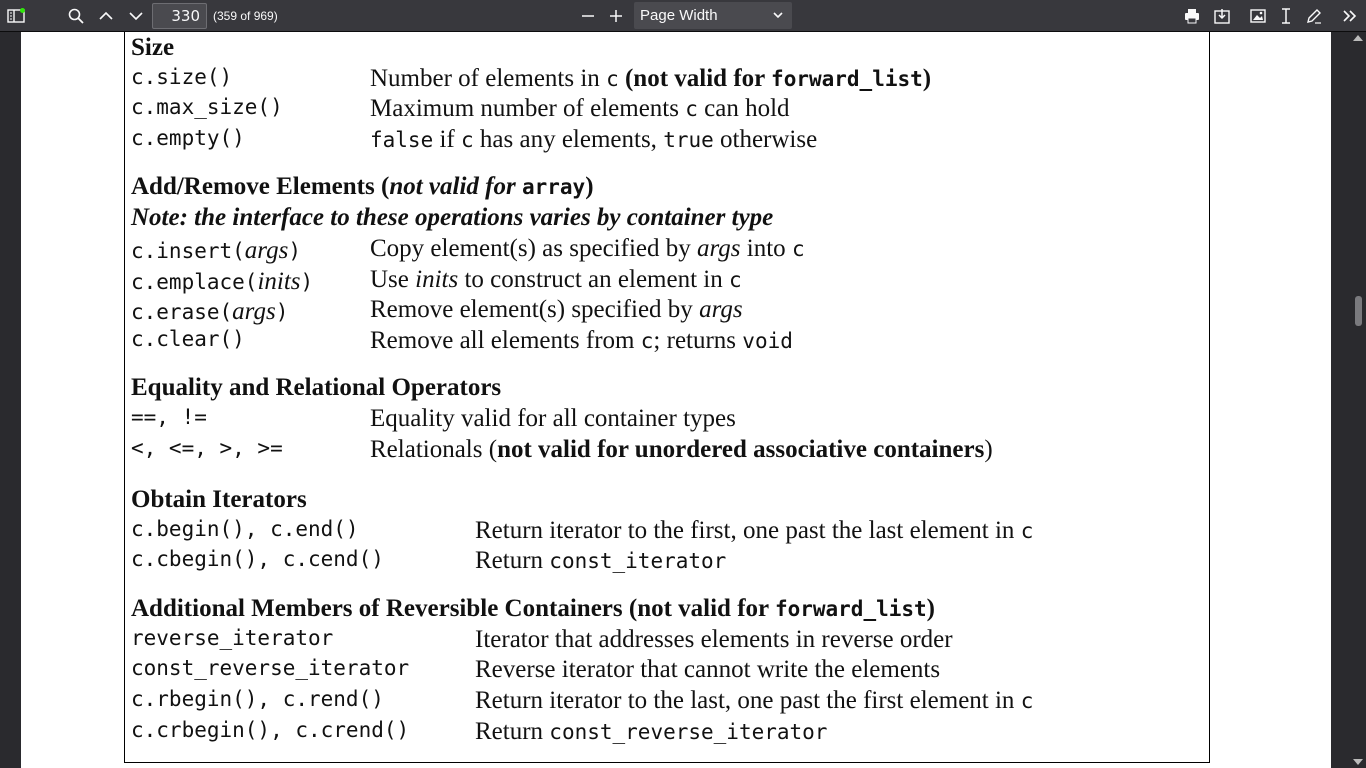 The image size is (1366, 768). Describe the element at coordinates (76, 16) in the screenshot. I see `search-icon` at that location.